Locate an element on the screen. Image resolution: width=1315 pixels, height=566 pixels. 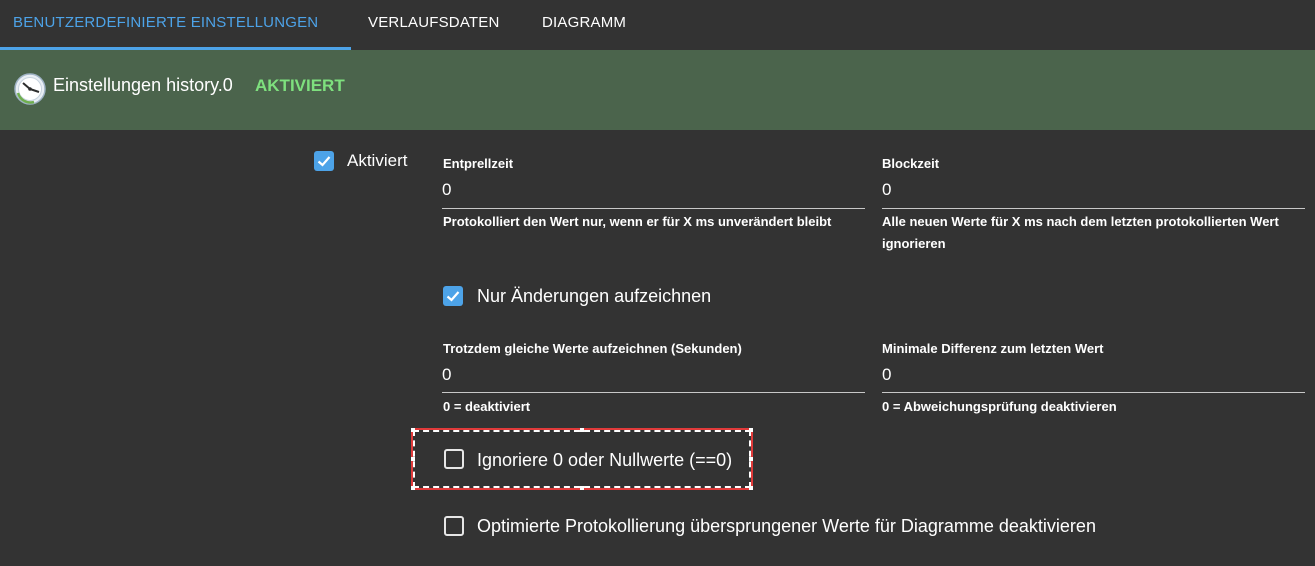
debounce-underline is located at coordinates (653, 208).